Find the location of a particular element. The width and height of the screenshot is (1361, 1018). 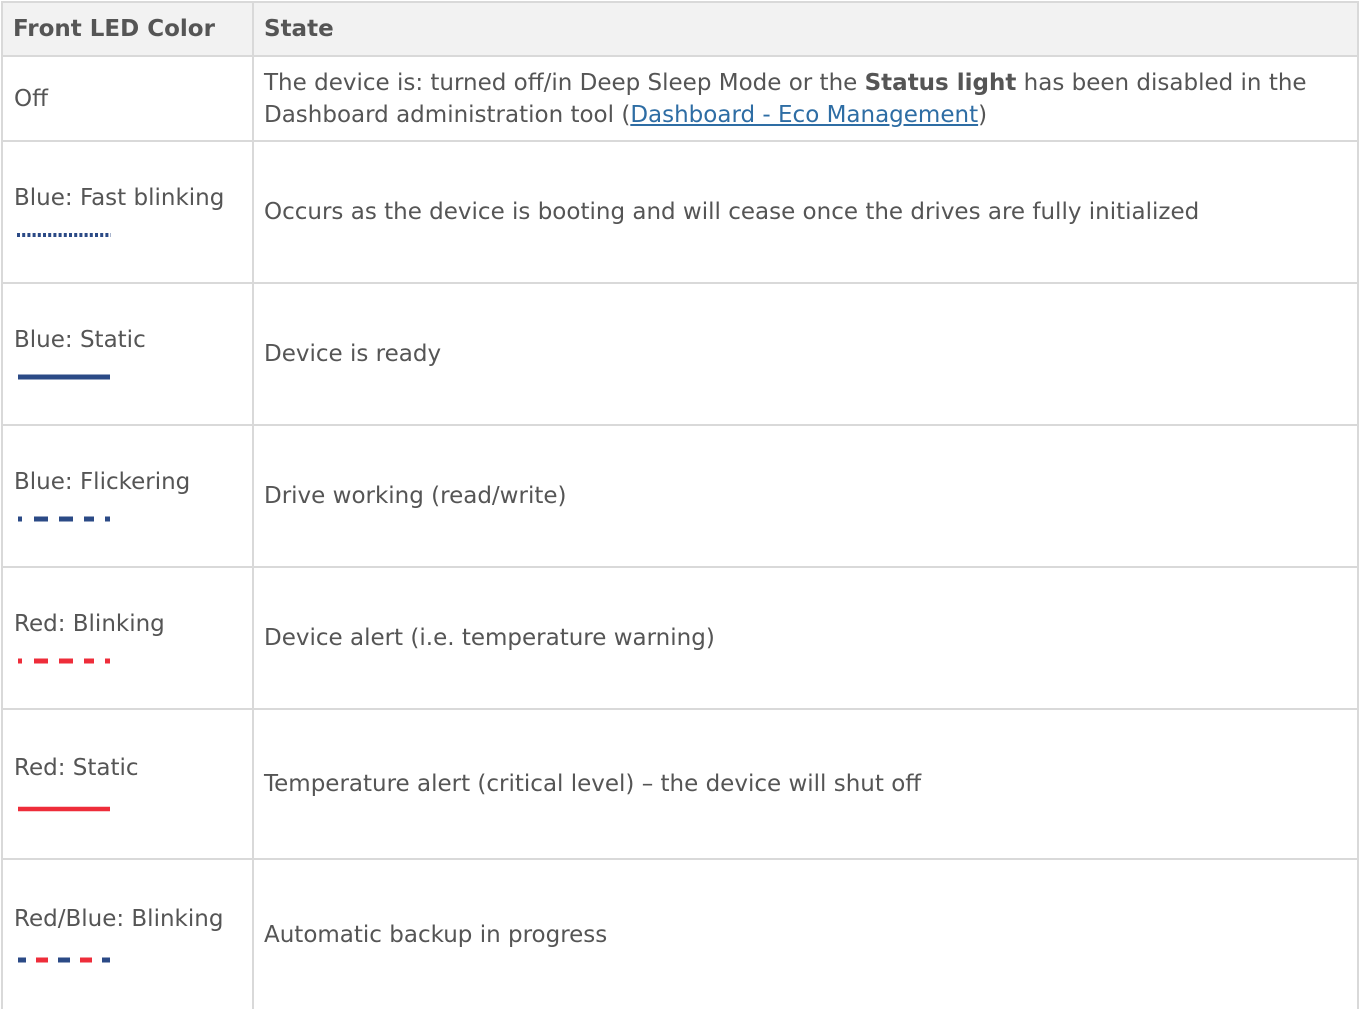

led-color-cell: Red/Blue: Blinking is located at coordinates (127, 933).